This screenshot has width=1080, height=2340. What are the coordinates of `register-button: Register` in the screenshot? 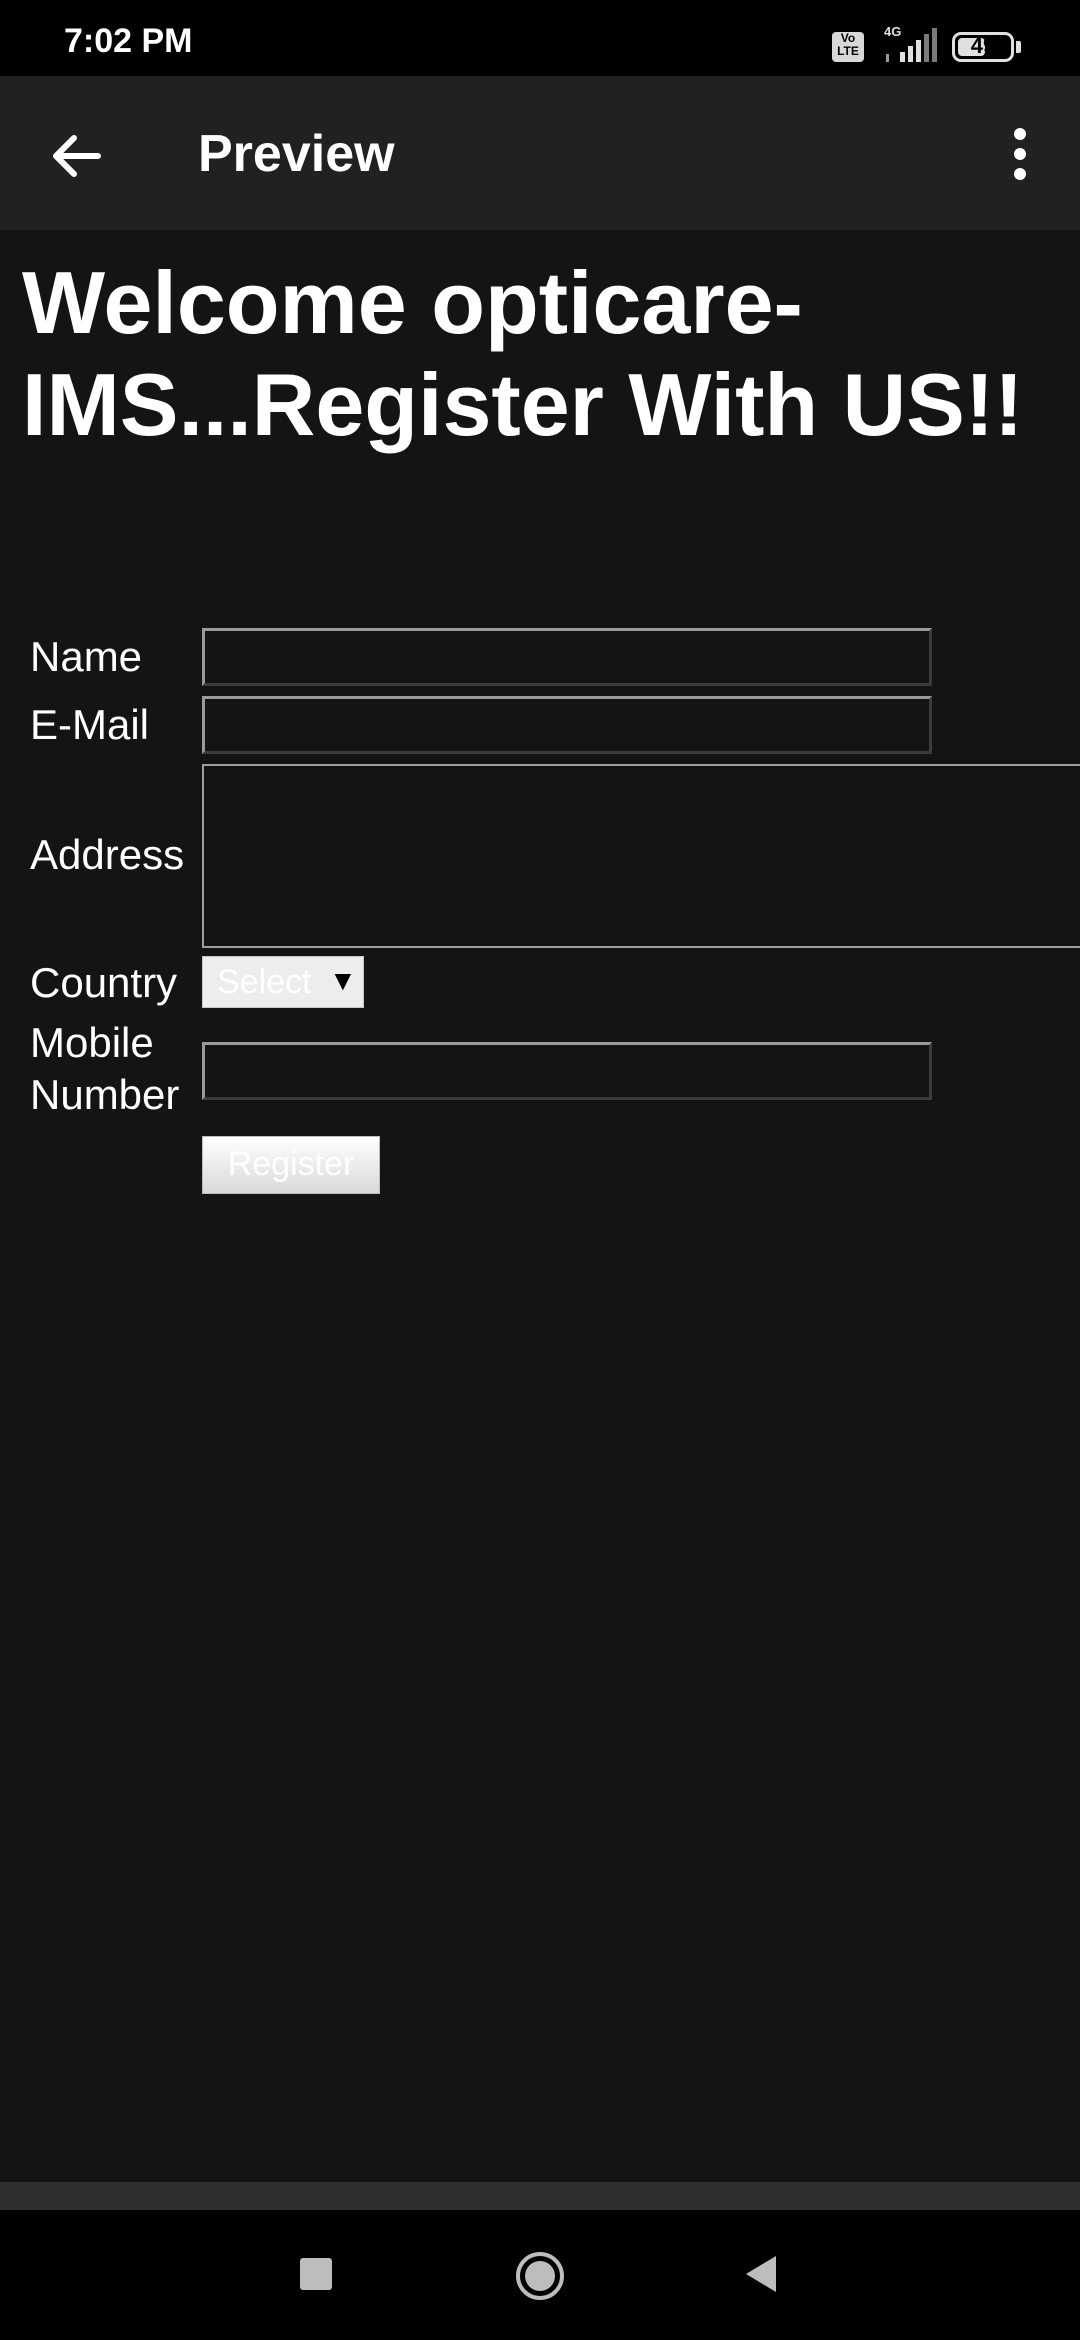 It's located at (291, 1165).